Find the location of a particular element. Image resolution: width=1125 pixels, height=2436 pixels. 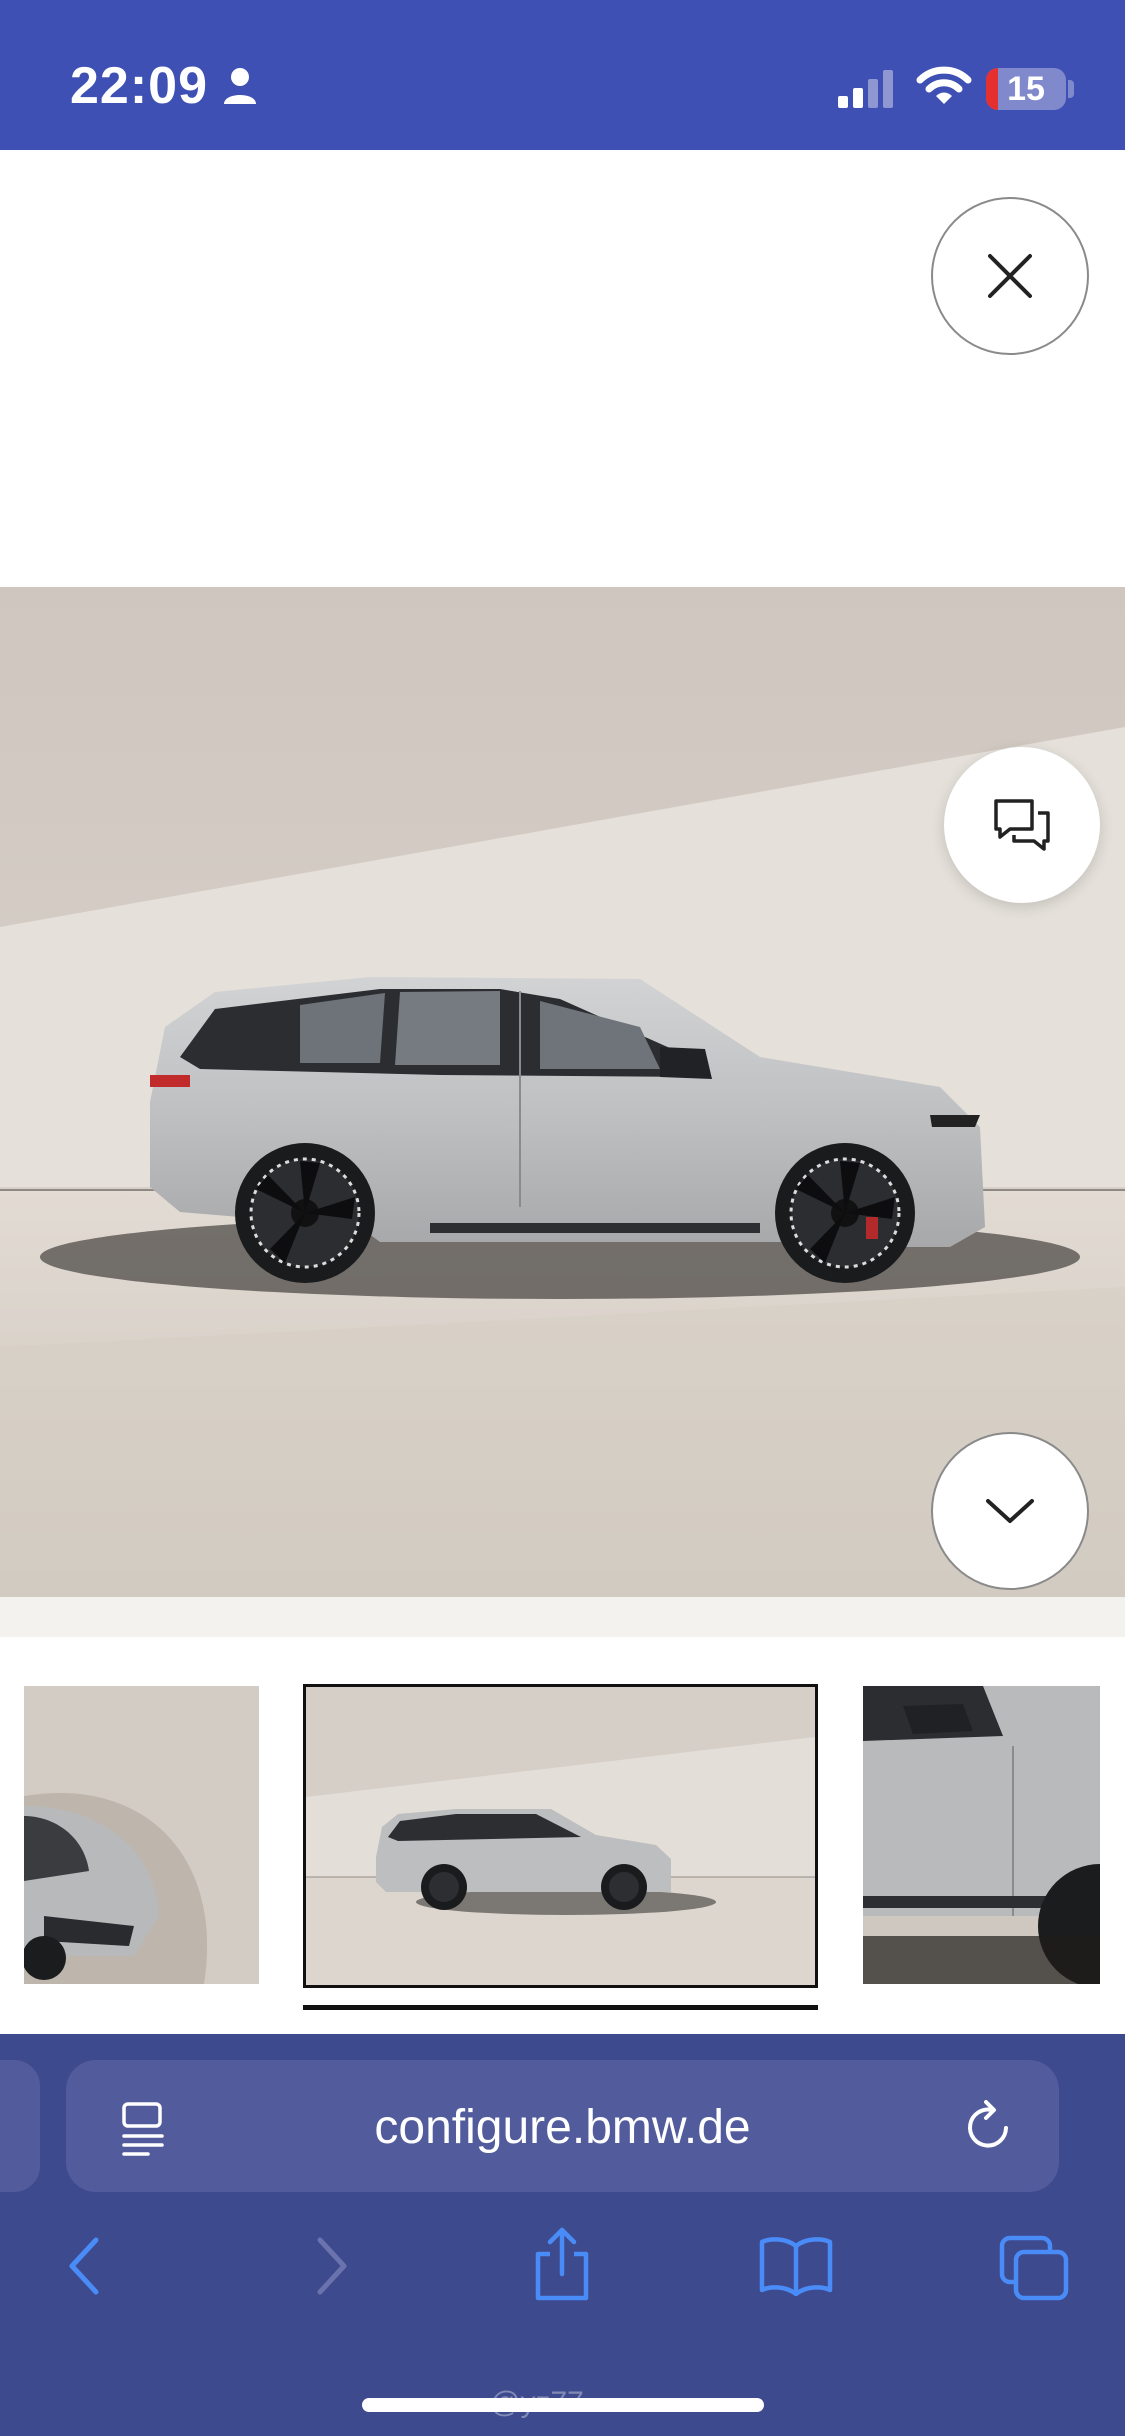

battery-level: 15 is located at coordinates (1026, 89).